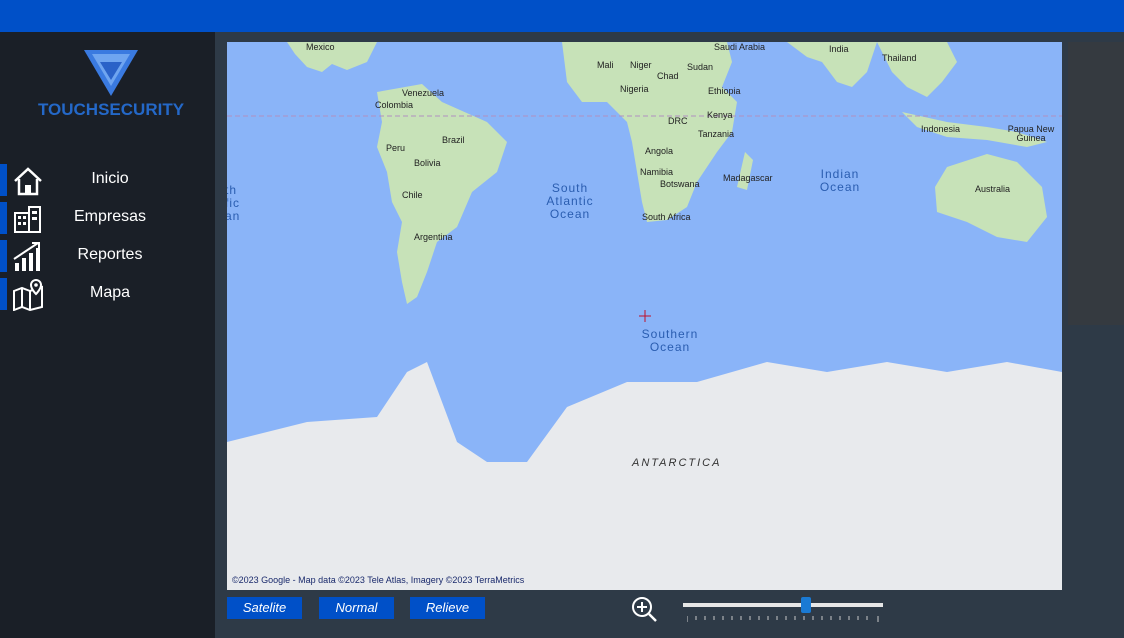 The image size is (1124, 638). I want to click on zoom-slider-thumb, so click(806, 605).